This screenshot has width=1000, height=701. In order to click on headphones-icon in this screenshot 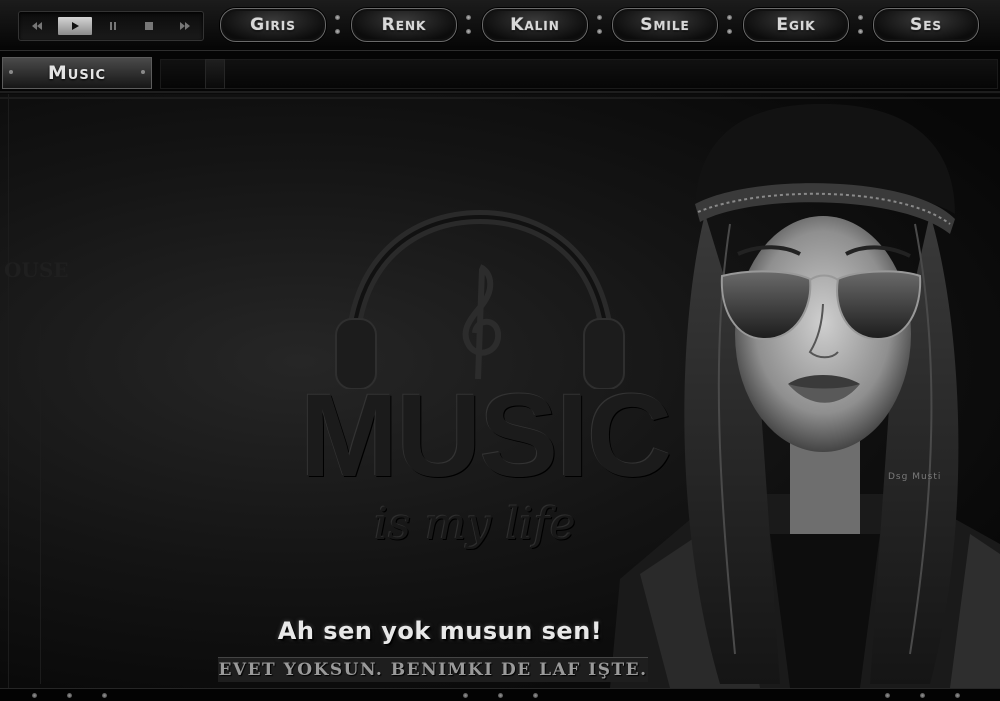, I will do `click(480, 299)`.